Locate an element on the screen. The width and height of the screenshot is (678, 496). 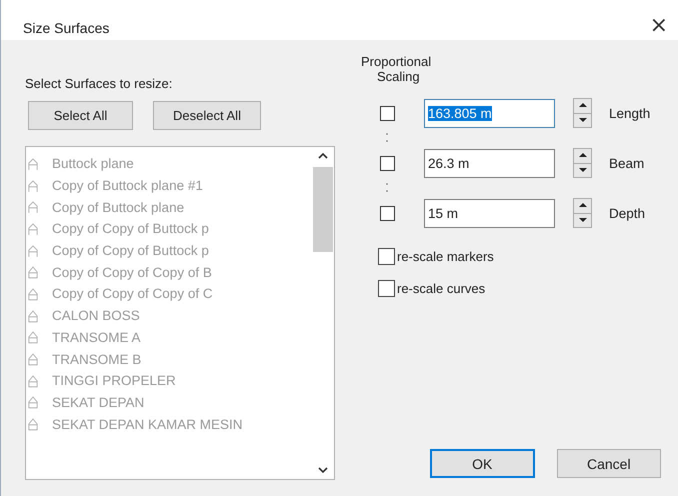
input-field: 163.805 m is located at coordinates (489, 113).